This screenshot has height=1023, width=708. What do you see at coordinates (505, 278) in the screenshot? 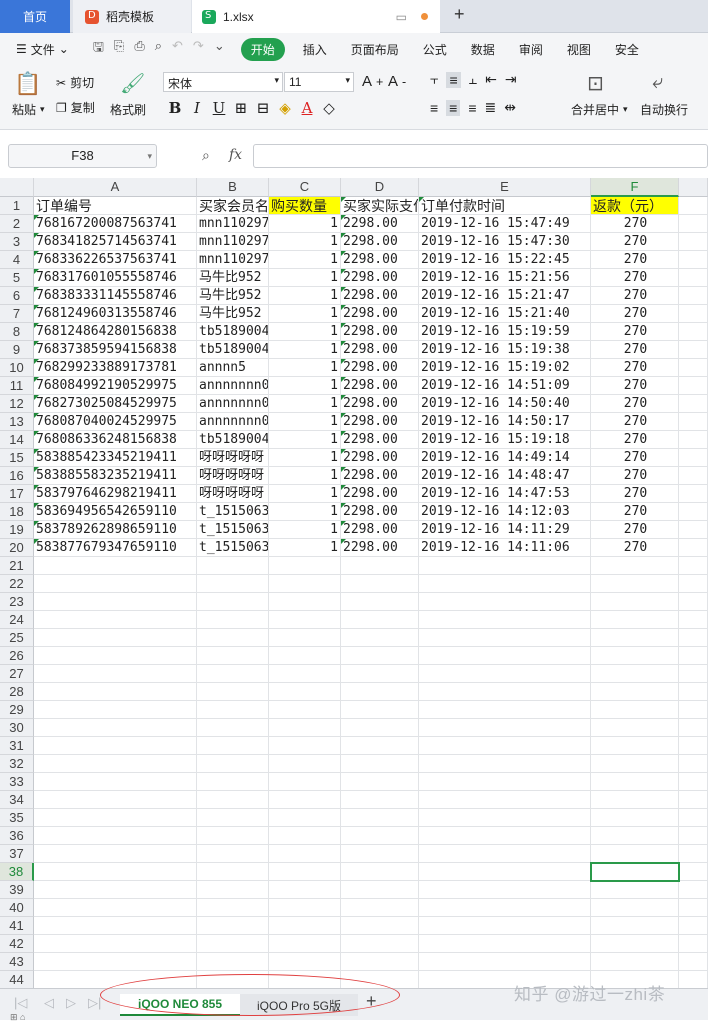
I see `table-cell: 2019-12-16 15:21:56` at bounding box center [505, 278].